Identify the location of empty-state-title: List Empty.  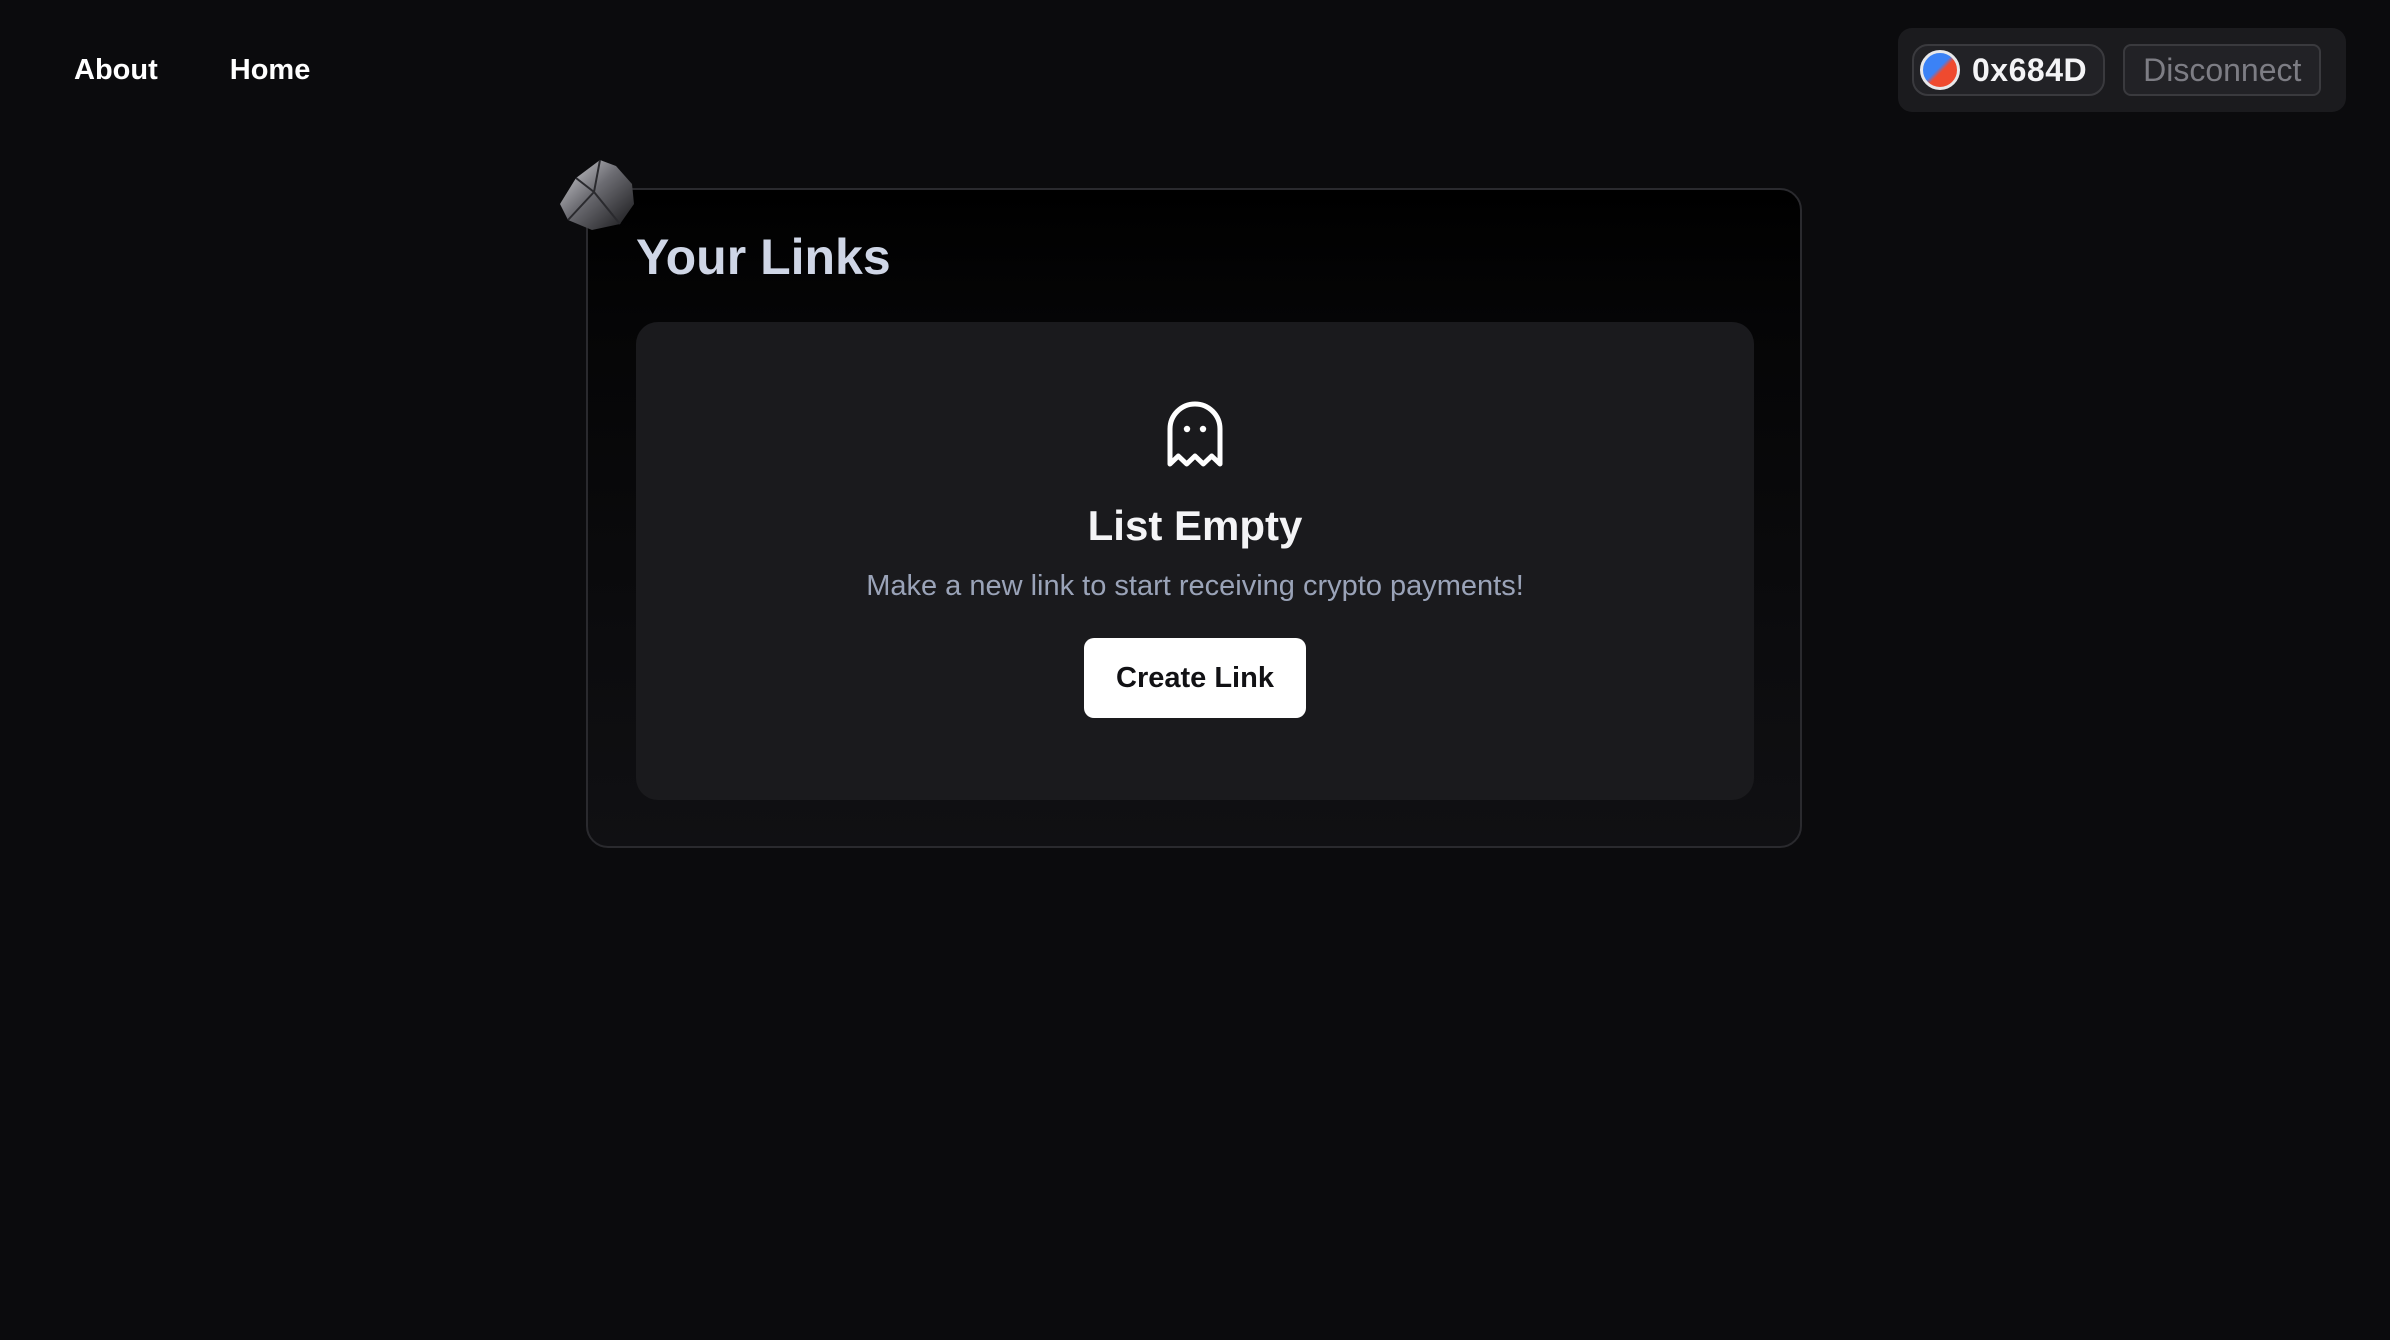
(1195, 525).